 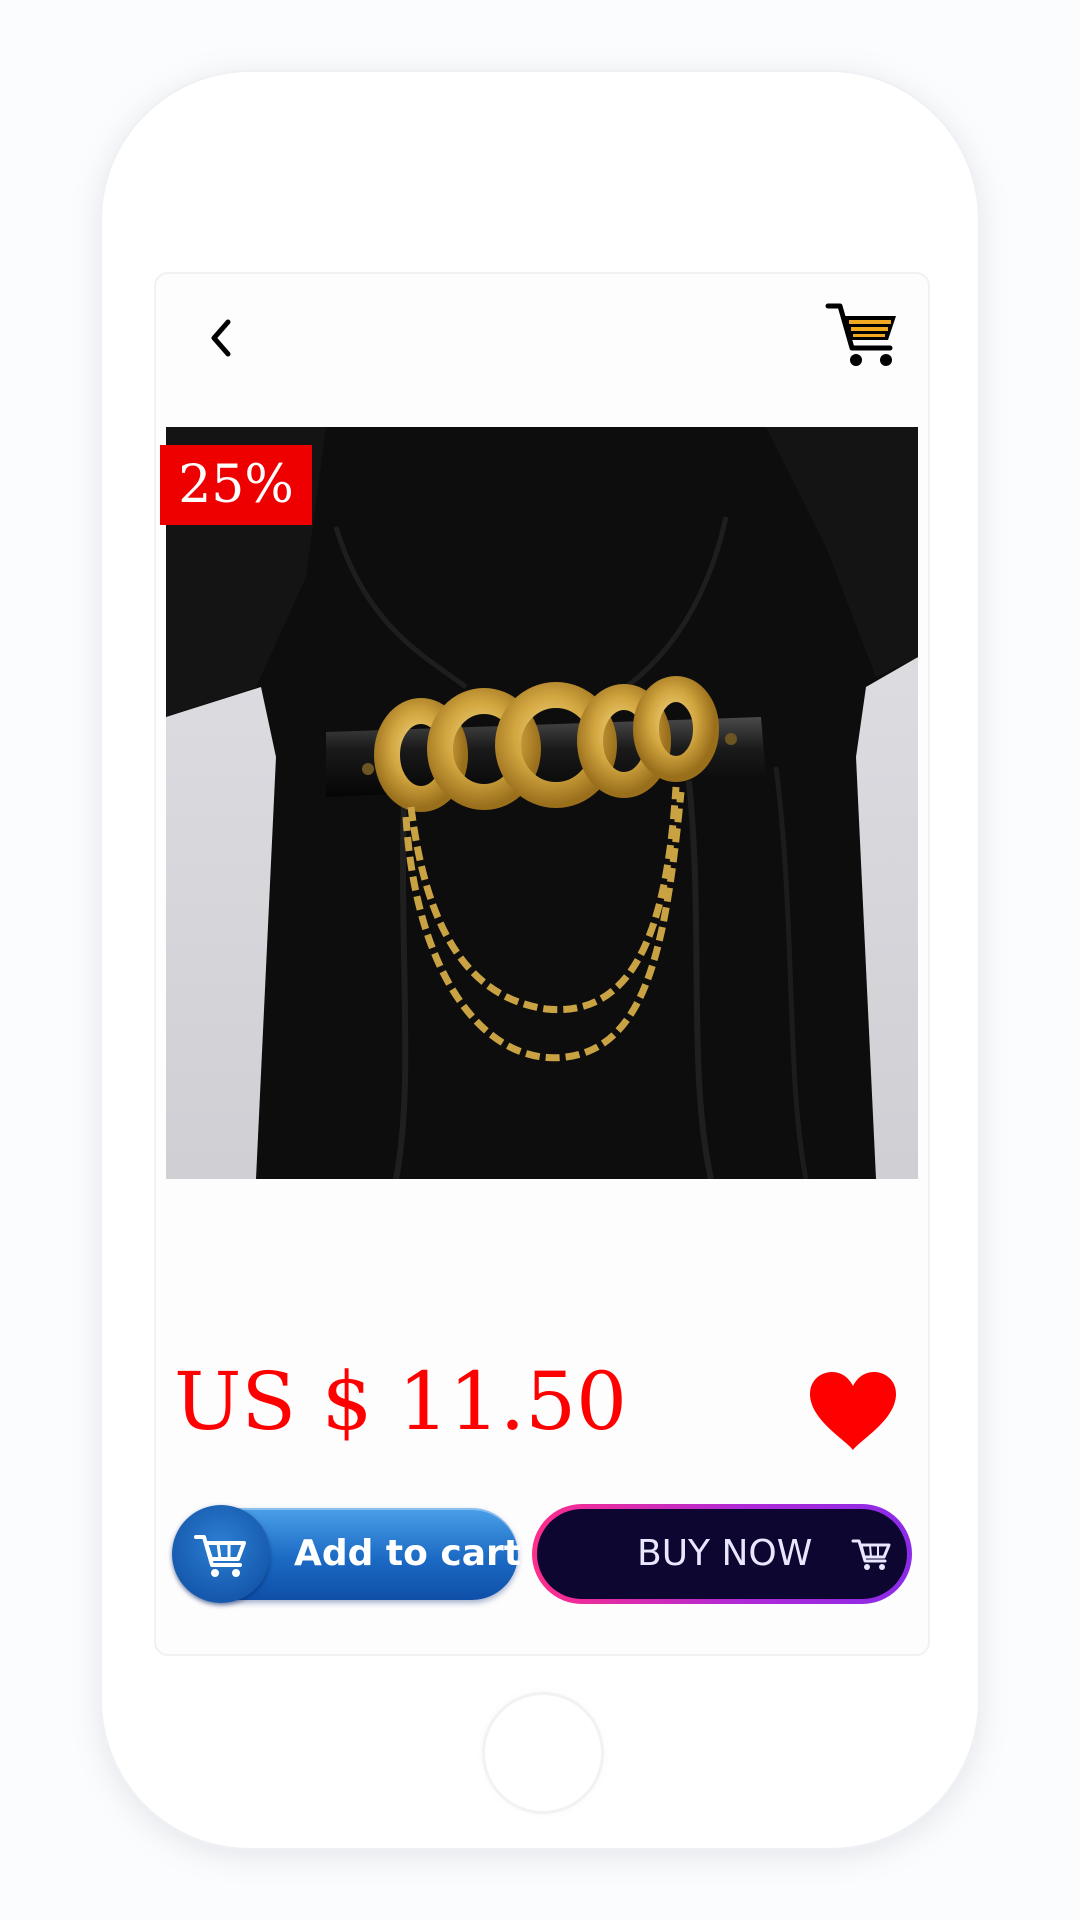 I want to click on cart-icon-circle, so click(x=221, y=1554).